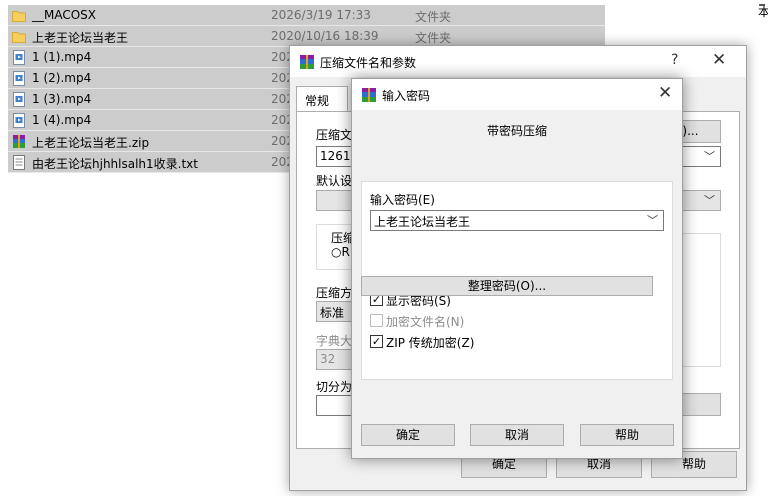 This screenshot has width=768, height=496. Describe the element at coordinates (516, 131) in the screenshot. I see `dialog-heading: 带密码压缩` at that location.